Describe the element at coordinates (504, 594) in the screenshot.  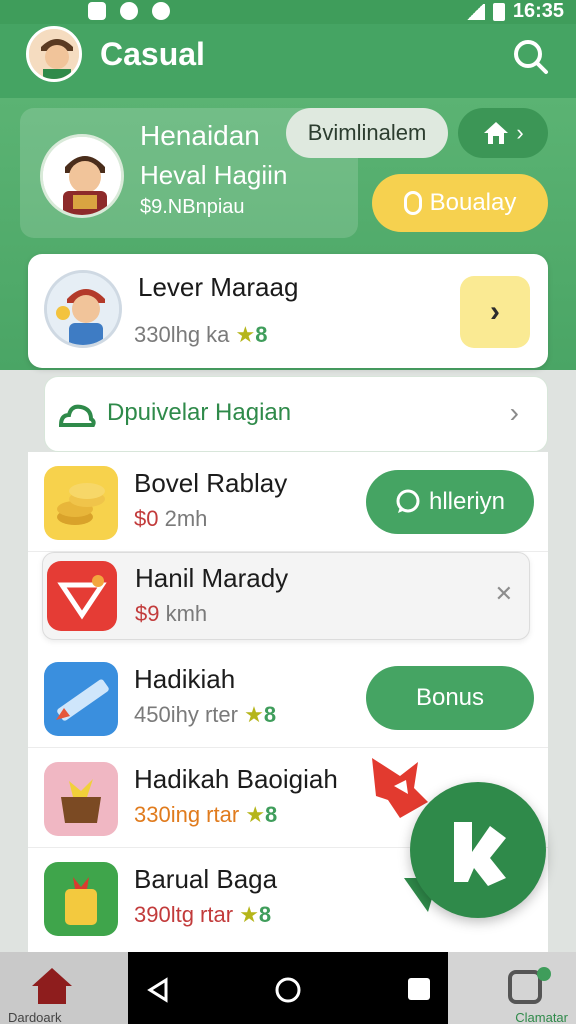
I see `close-icon: ✕` at that location.